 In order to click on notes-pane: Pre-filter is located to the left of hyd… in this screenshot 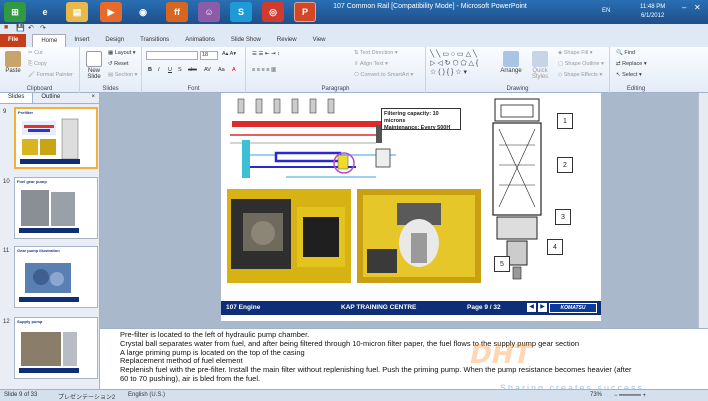, I will do `click(404, 358)`.